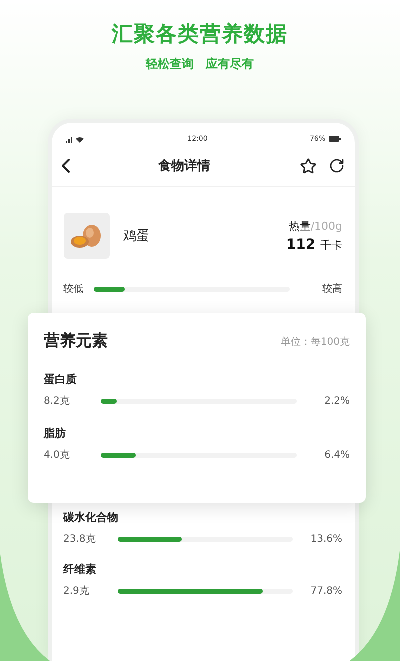 This screenshot has width=400, height=661. I want to click on nutrient-amount: 2.9克, so click(77, 591).